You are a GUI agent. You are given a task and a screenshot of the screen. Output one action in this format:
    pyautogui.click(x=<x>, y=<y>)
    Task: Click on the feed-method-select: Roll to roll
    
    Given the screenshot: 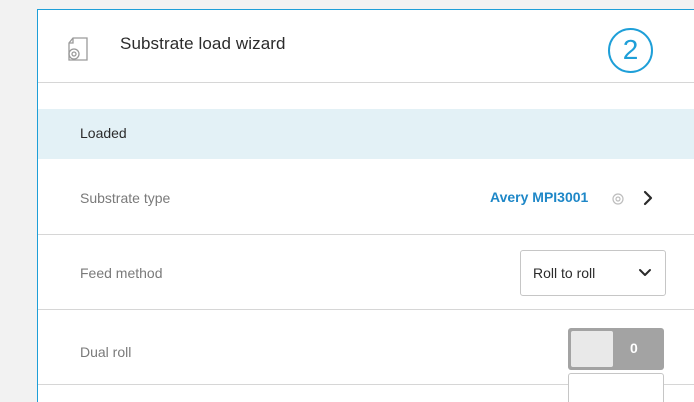 What is the action you would take?
    pyautogui.click(x=593, y=273)
    